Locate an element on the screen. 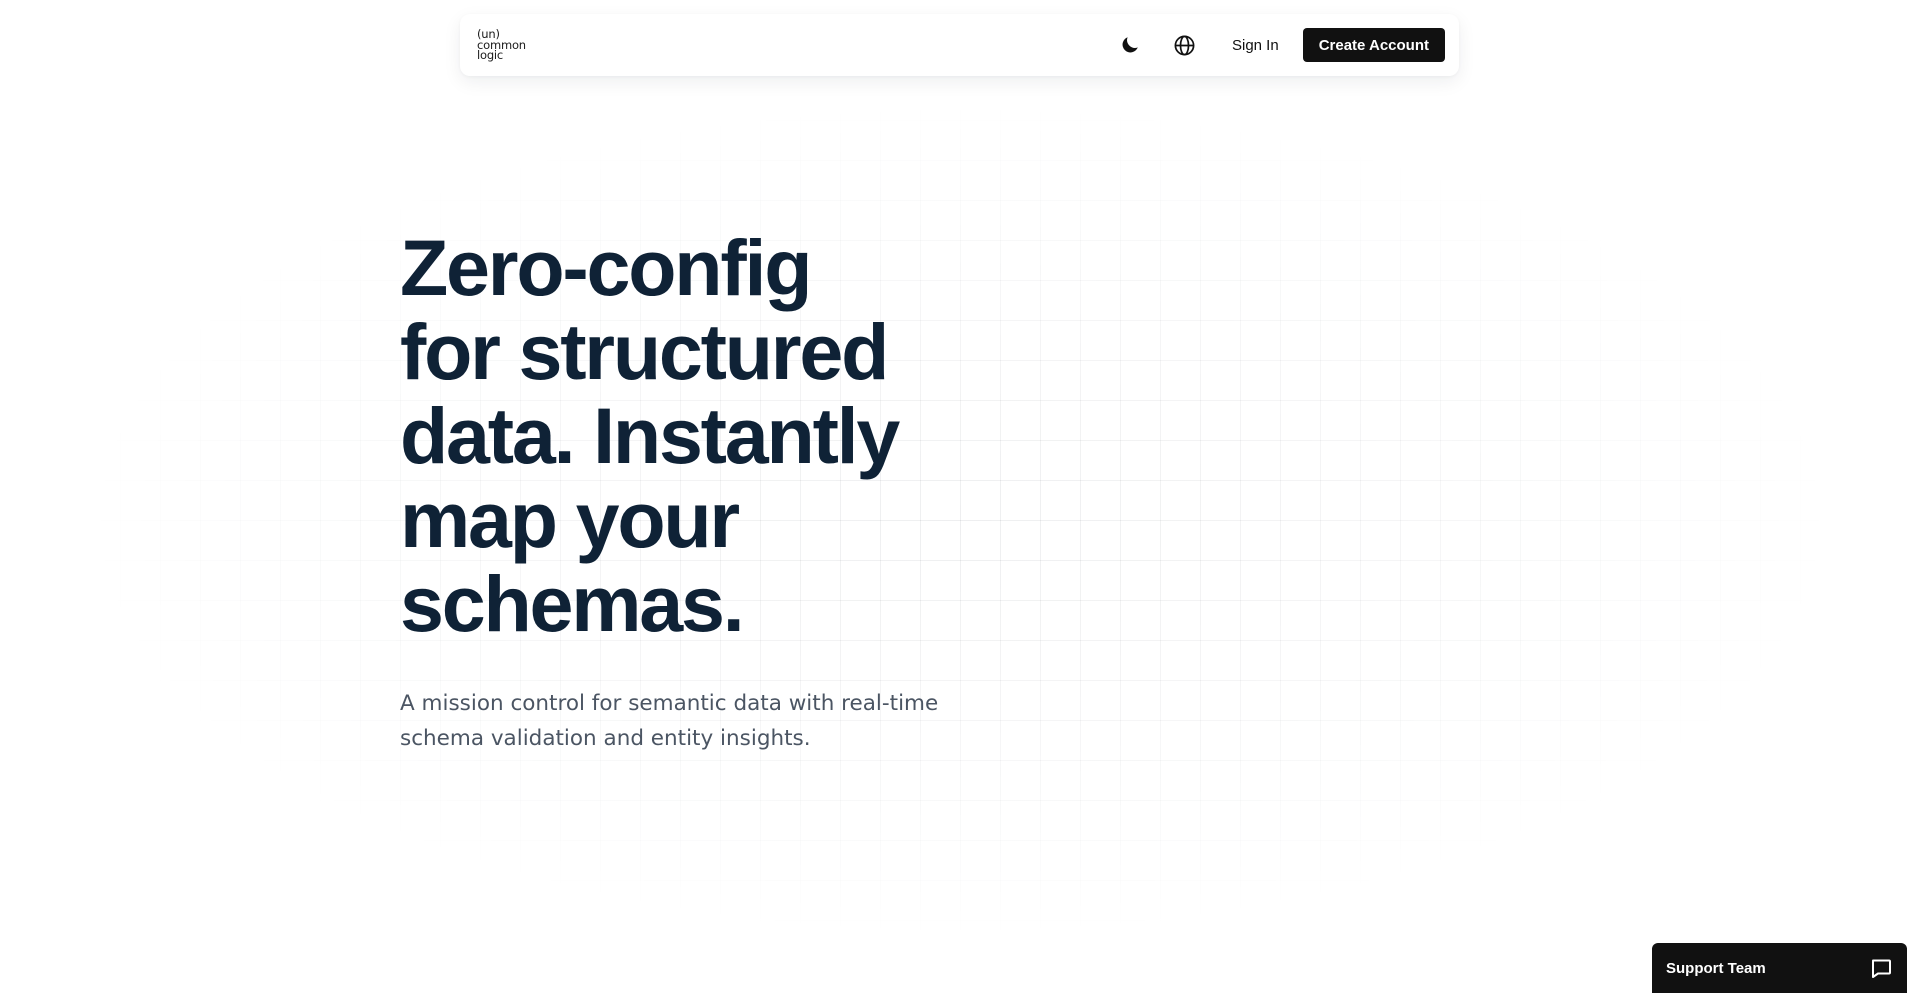 This screenshot has width=1920, height=993. globe-icon is located at coordinates (1185, 45).